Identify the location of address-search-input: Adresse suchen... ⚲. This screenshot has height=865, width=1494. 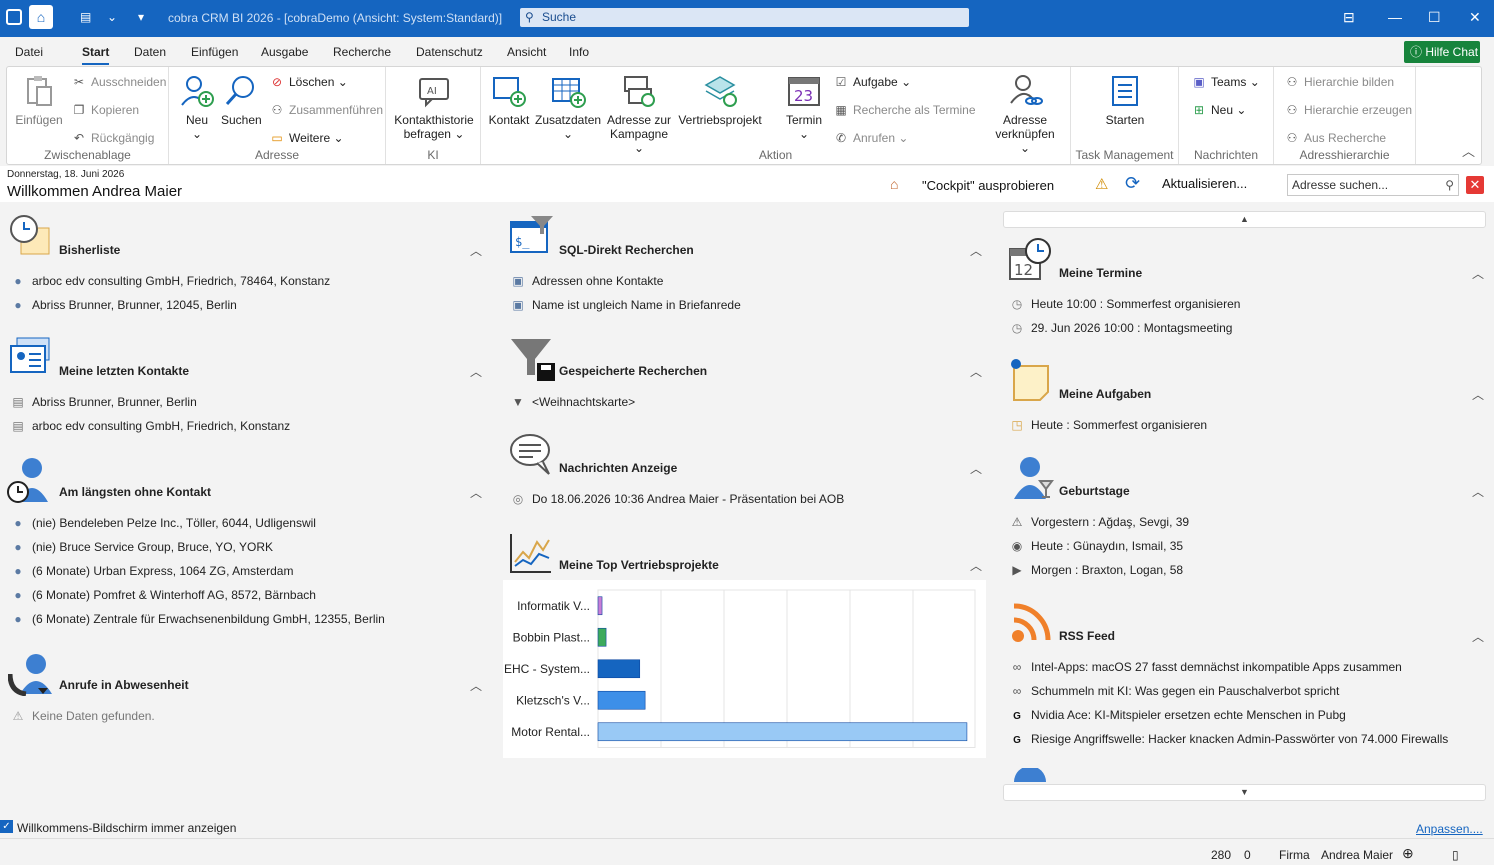
(1373, 185).